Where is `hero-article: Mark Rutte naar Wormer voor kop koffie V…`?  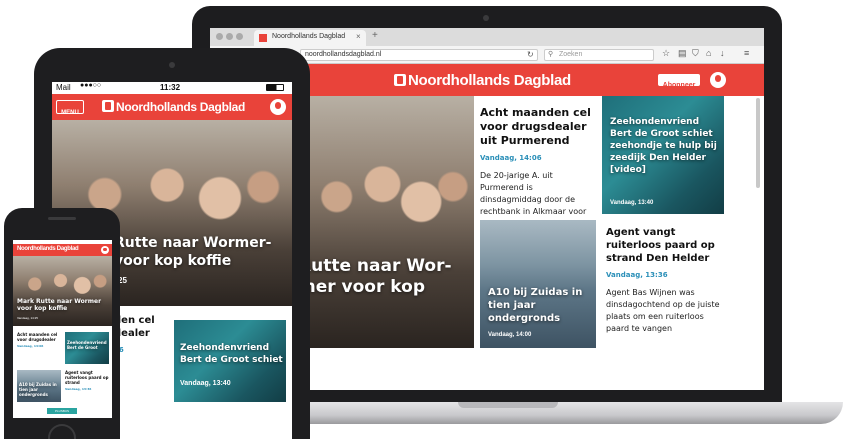
hero-article: Mark Rutte naar Wormer voor kop koffie V… is located at coordinates (62, 291).